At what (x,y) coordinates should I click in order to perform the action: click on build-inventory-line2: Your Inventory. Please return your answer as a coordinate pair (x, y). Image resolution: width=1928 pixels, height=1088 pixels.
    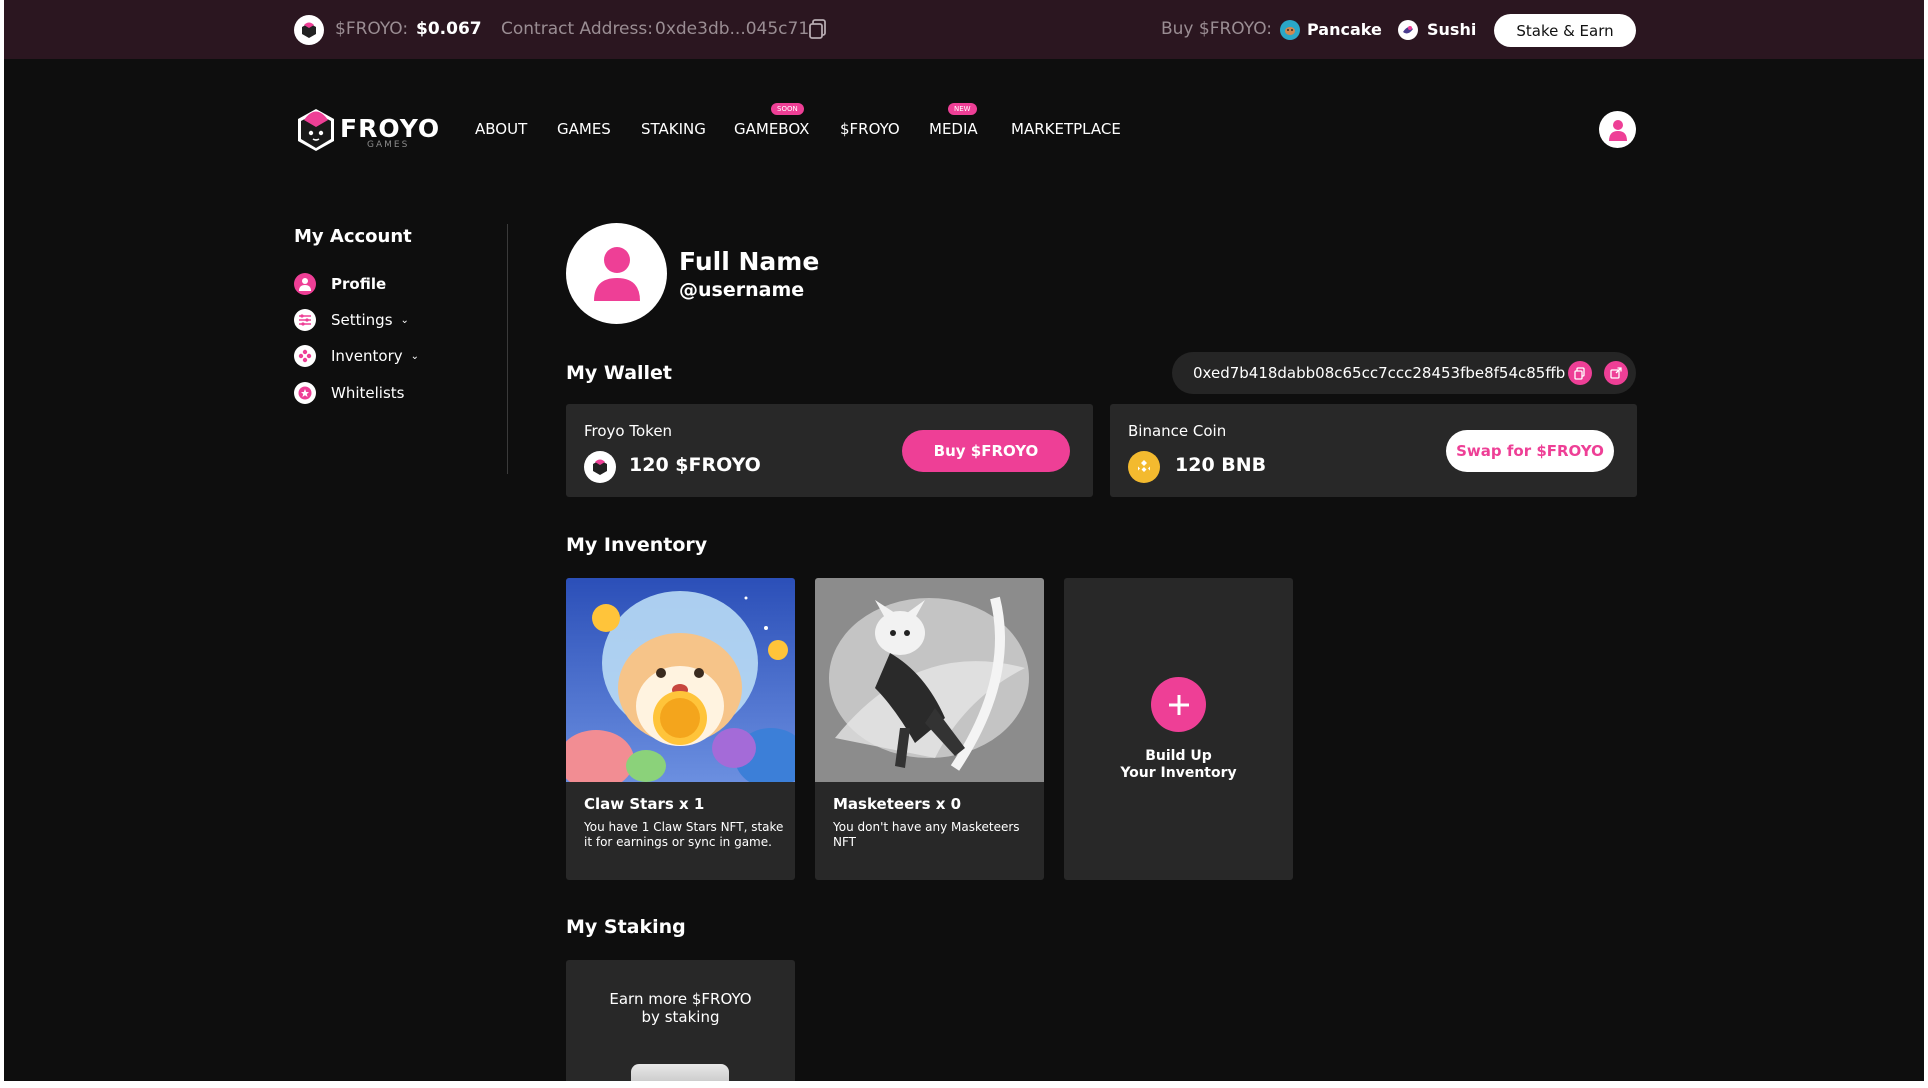
    Looking at the image, I should click on (1178, 773).